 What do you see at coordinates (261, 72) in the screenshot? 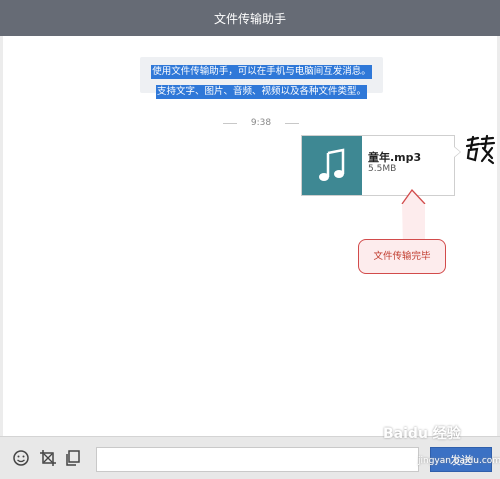
I see `notice-line-1: 使用文件传输助手，可以在手机与电脑间互发消息。` at bounding box center [261, 72].